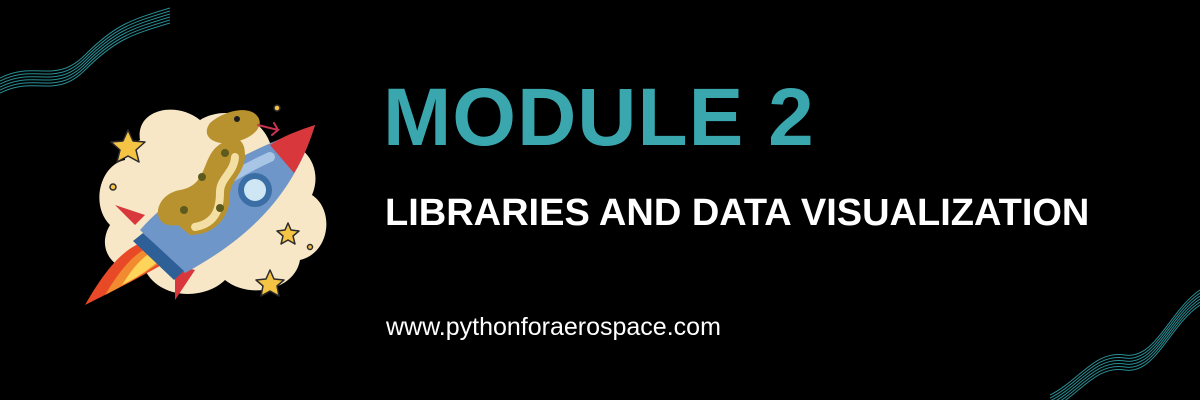 Image resolution: width=1200 pixels, height=400 pixels. I want to click on module-subtitle: LIBRARIES AND DATA VISUALIZATION, so click(737, 213).